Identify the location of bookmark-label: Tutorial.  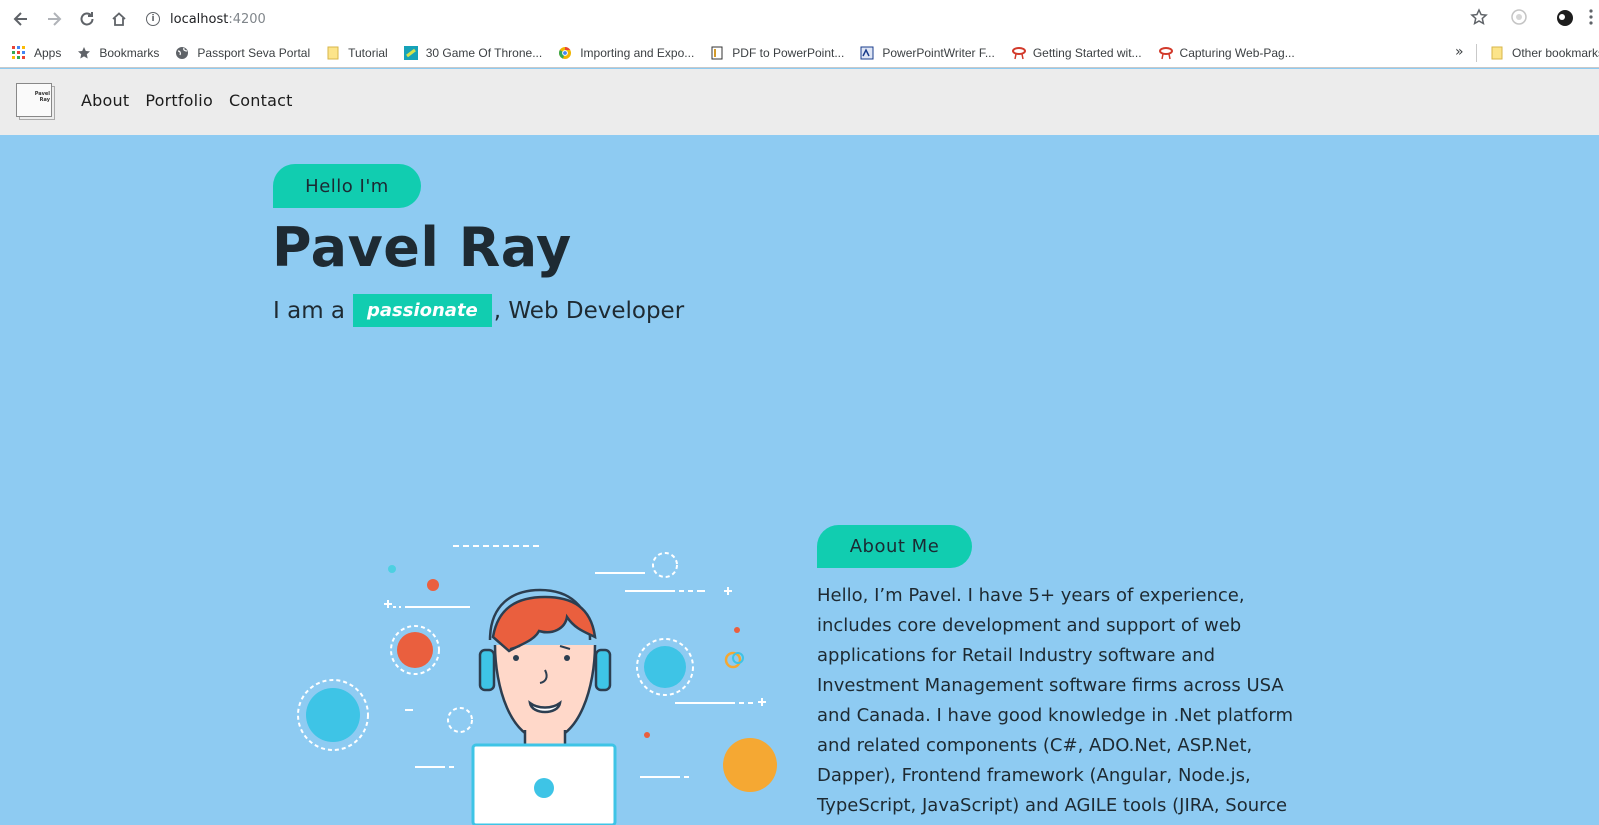
(368, 52).